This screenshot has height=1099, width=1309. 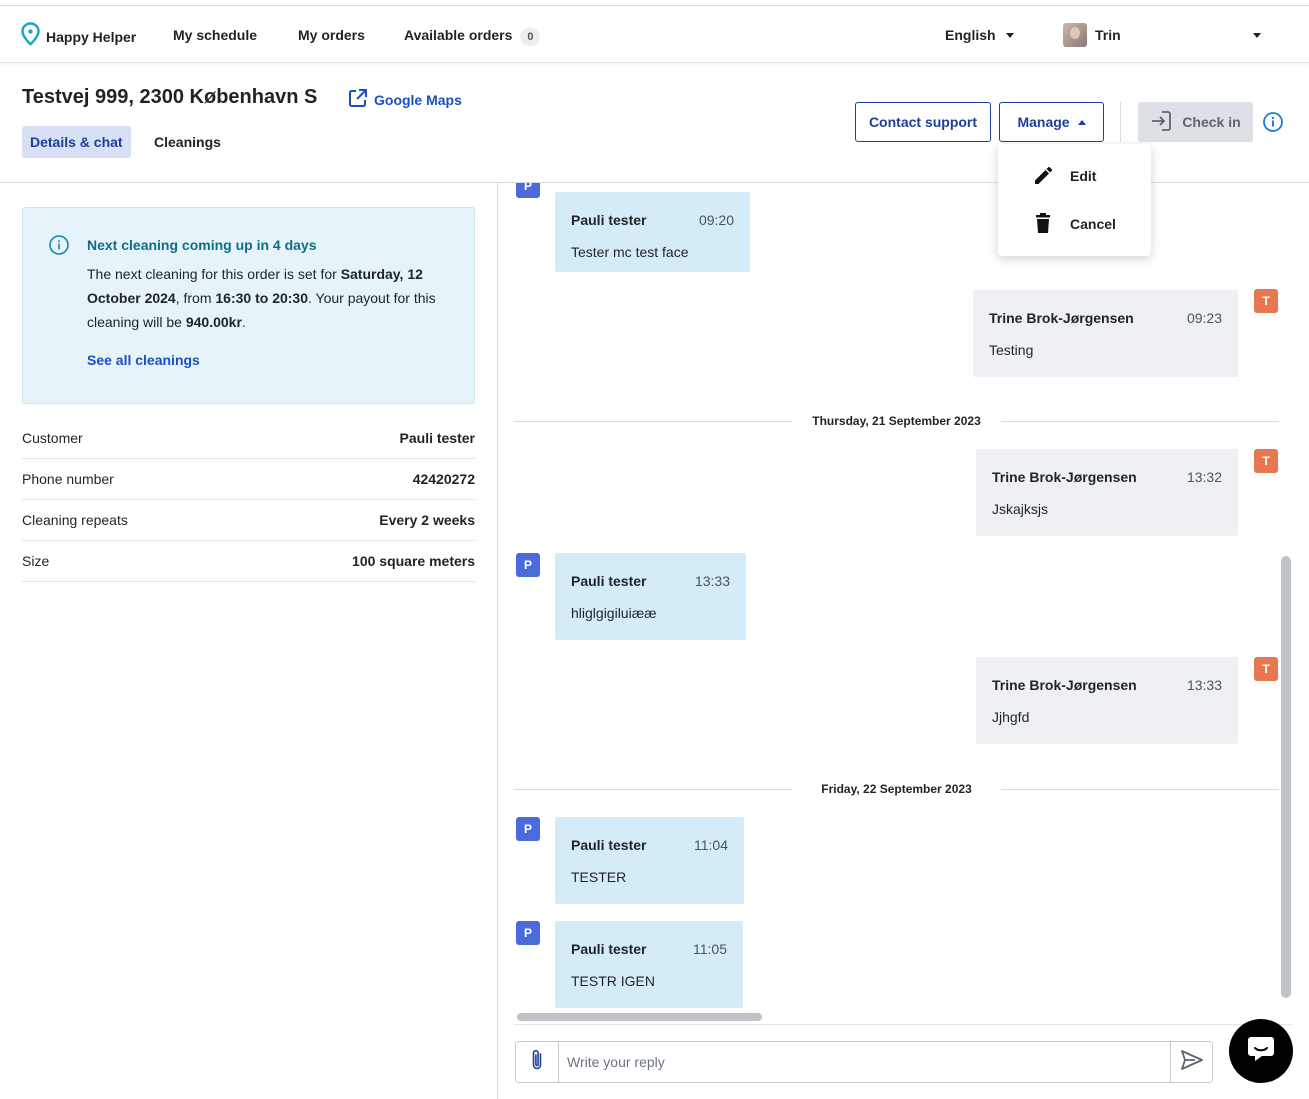 I want to click on detail-label: Size, so click(x=36, y=561).